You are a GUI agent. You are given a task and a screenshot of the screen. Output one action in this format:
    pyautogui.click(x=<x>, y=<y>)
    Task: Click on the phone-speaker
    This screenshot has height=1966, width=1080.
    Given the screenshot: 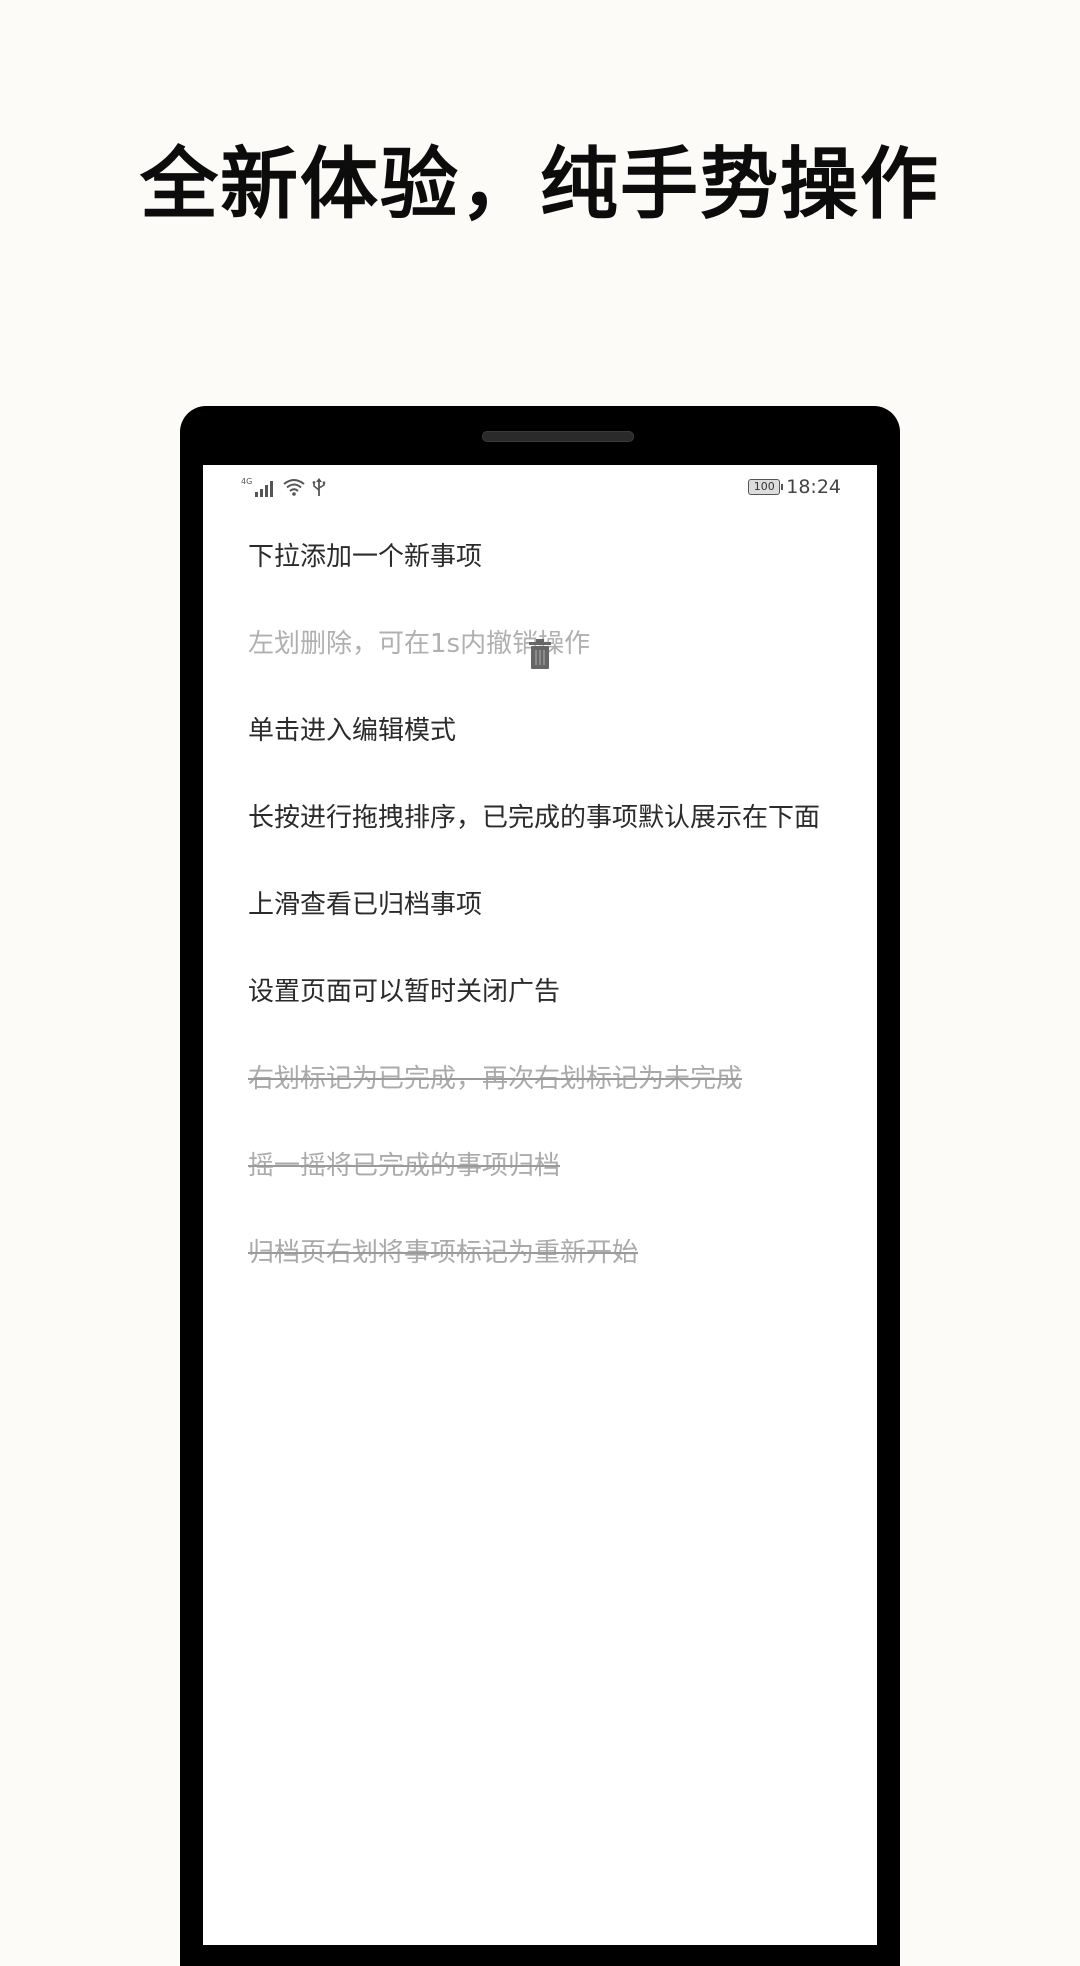 What is the action you would take?
    pyautogui.click(x=558, y=436)
    